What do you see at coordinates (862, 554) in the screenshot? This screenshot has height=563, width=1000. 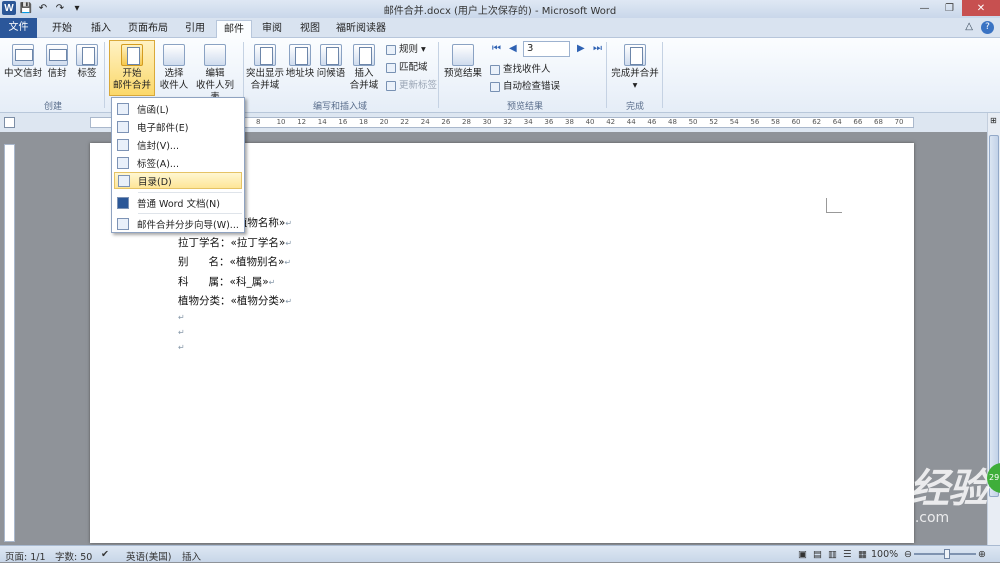 I see `draft-icon: ▦` at bounding box center [862, 554].